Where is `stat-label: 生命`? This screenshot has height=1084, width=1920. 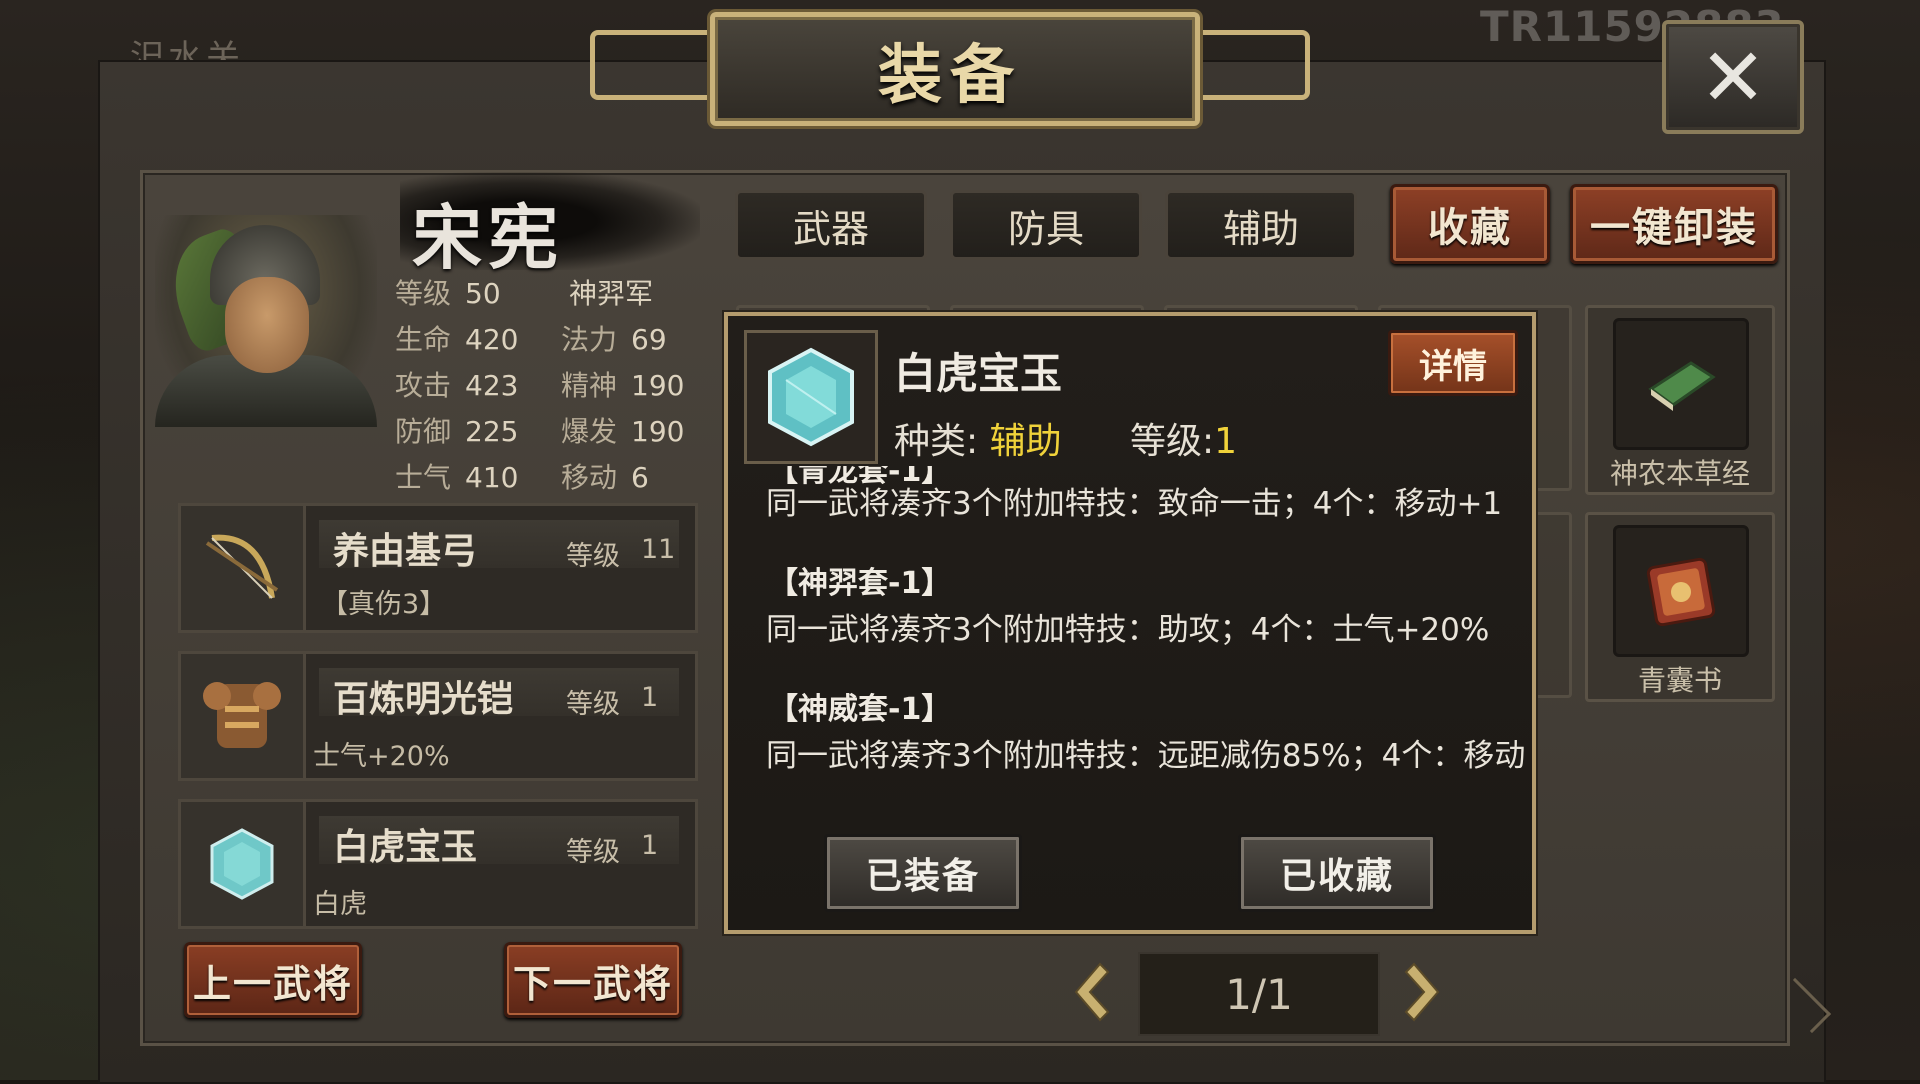
stat-label: 生命 is located at coordinates (423, 339).